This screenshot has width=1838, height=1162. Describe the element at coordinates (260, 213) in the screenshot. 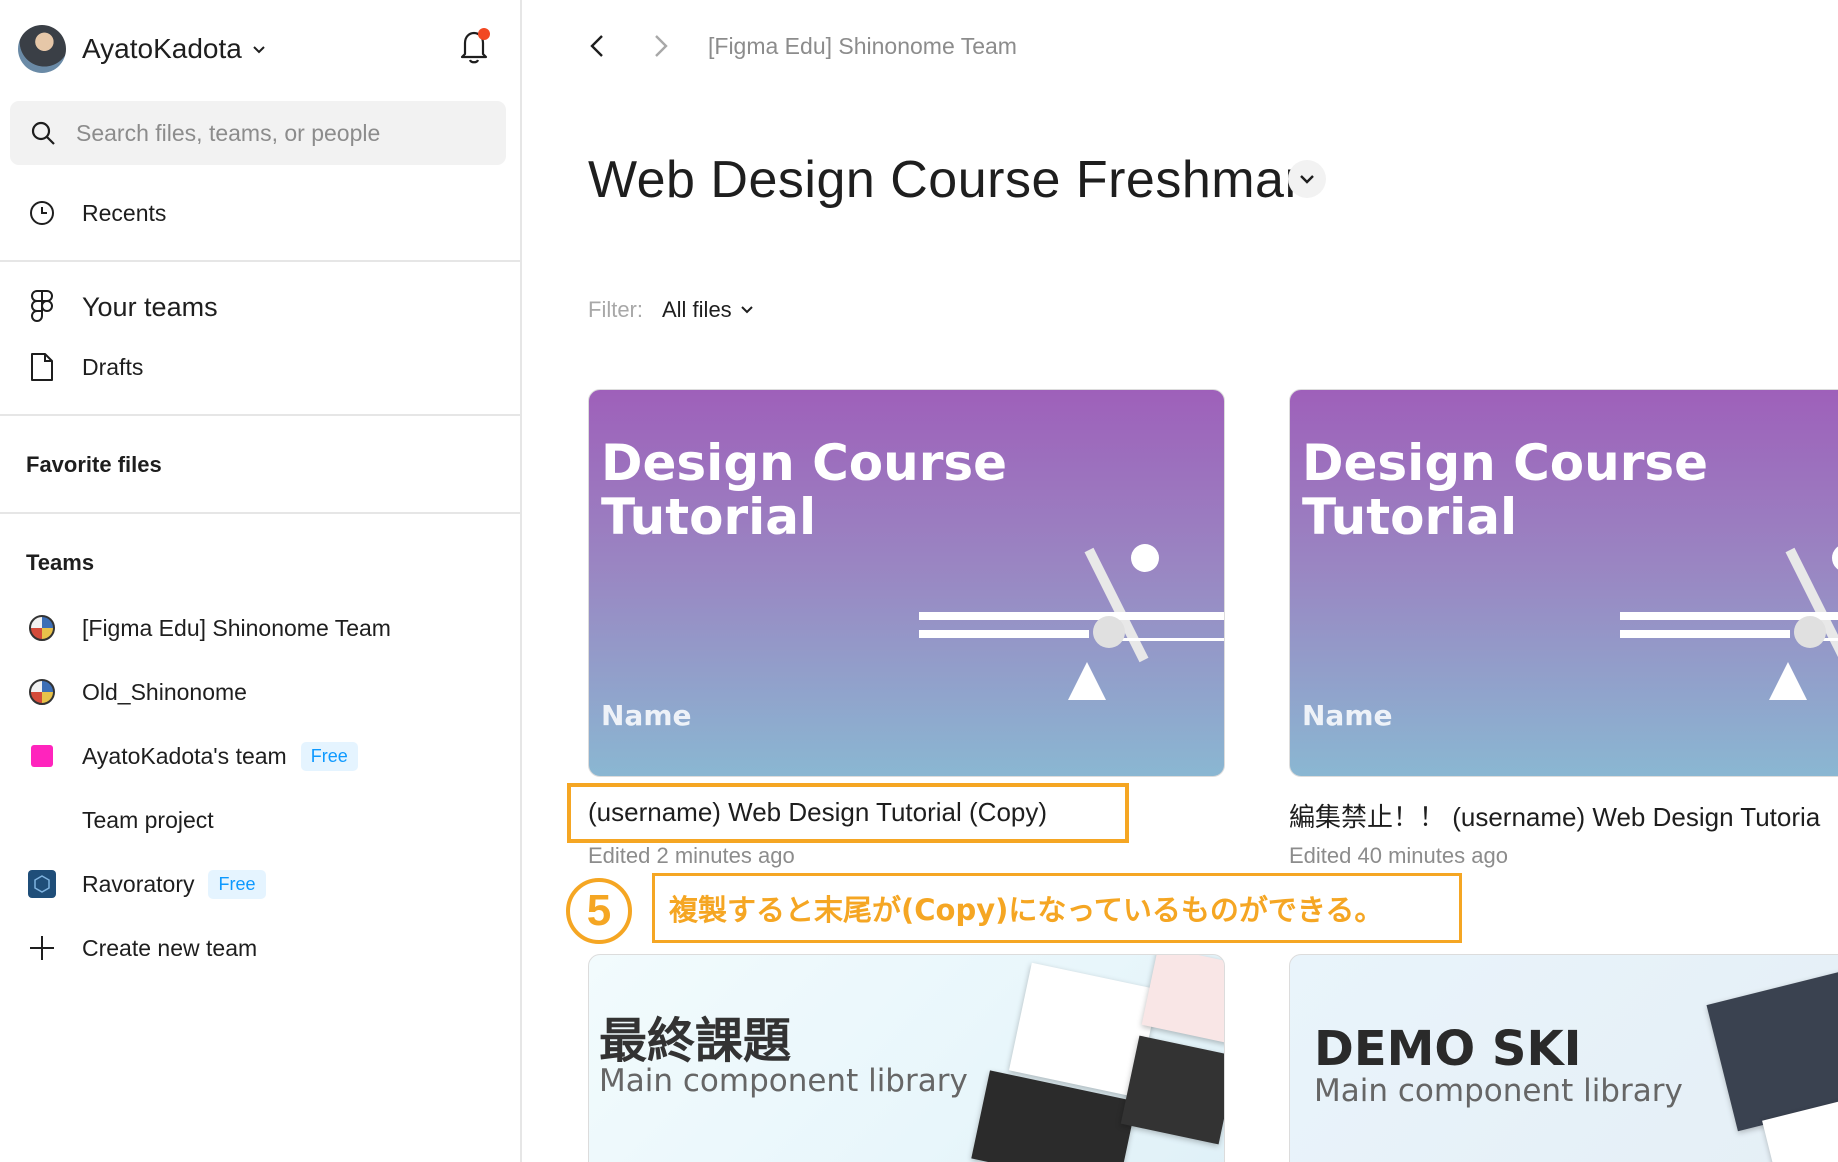

I see `nav-recents: Recents` at that location.